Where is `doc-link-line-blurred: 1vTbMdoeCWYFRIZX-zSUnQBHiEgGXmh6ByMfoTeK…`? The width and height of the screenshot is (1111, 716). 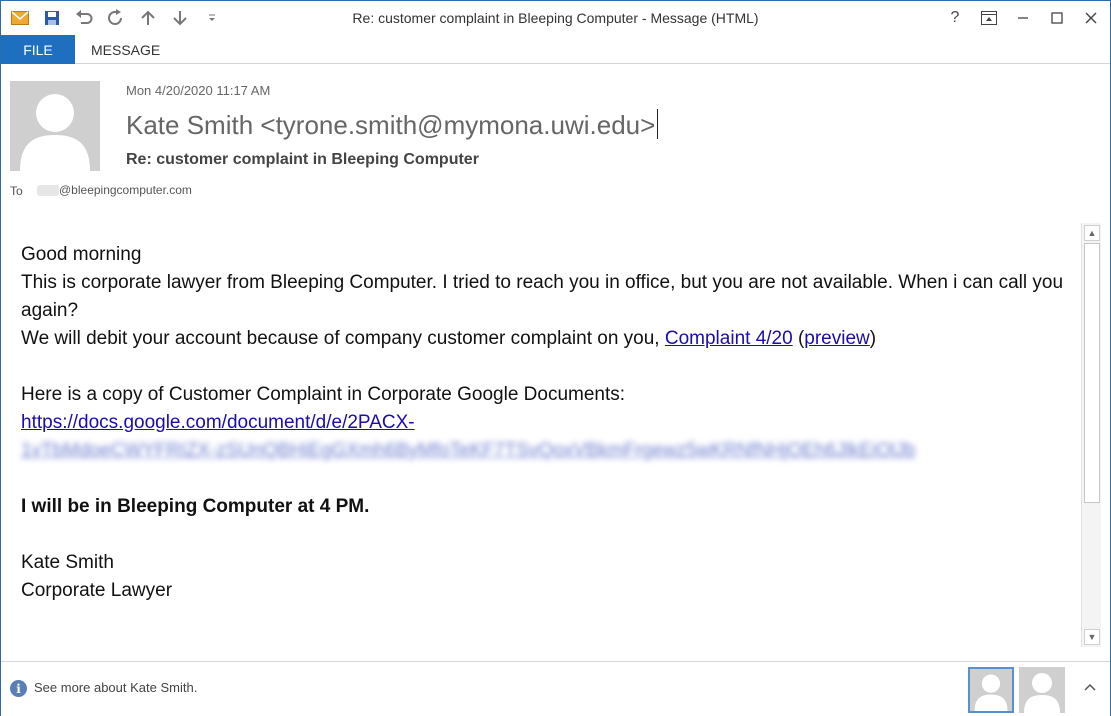 doc-link-line-blurred: 1vTbMdoeCWYFRIZX-zSUnQBHiEgGXmh6ByMfoTeK… is located at coordinates (545, 451).